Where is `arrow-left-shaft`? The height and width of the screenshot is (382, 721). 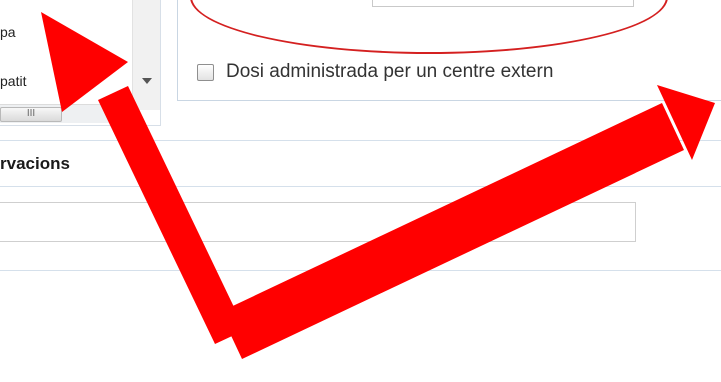
arrow-left-shaft is located at coordinates (171, 215).